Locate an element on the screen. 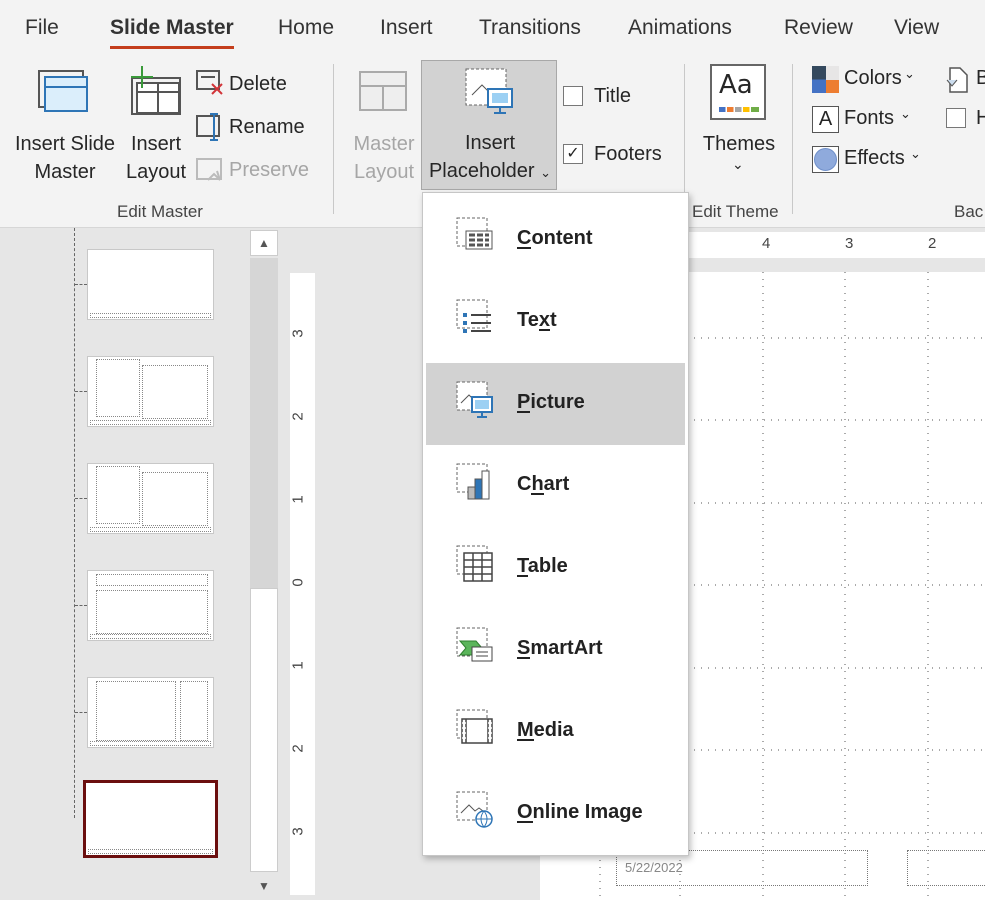 The width and height of the screenshot is (985, 900). slide-master-icon is located at coordinates (63, 91).